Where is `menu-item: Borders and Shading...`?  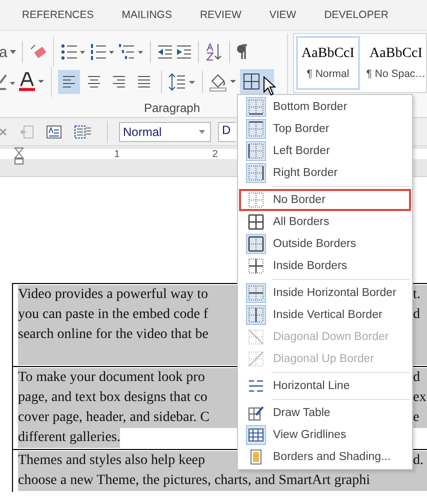
menu-item: Borders and Shading... is located at coordinates (325, 457).